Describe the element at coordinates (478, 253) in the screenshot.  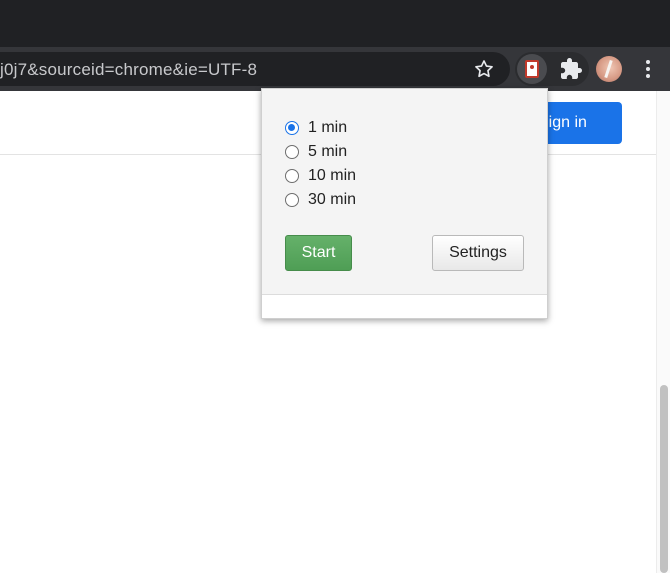
I see `settings-button: Settings` at that location.